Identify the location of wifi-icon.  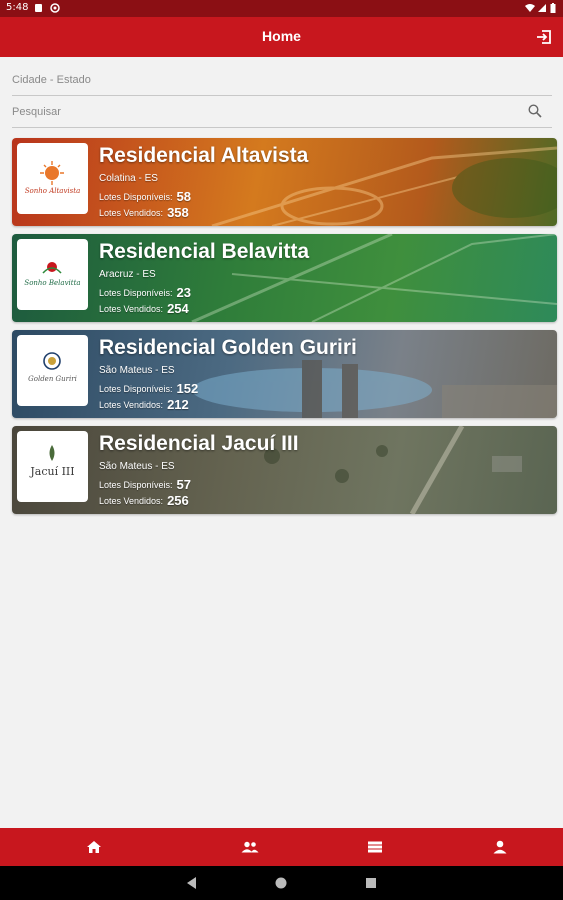
(530, 8).